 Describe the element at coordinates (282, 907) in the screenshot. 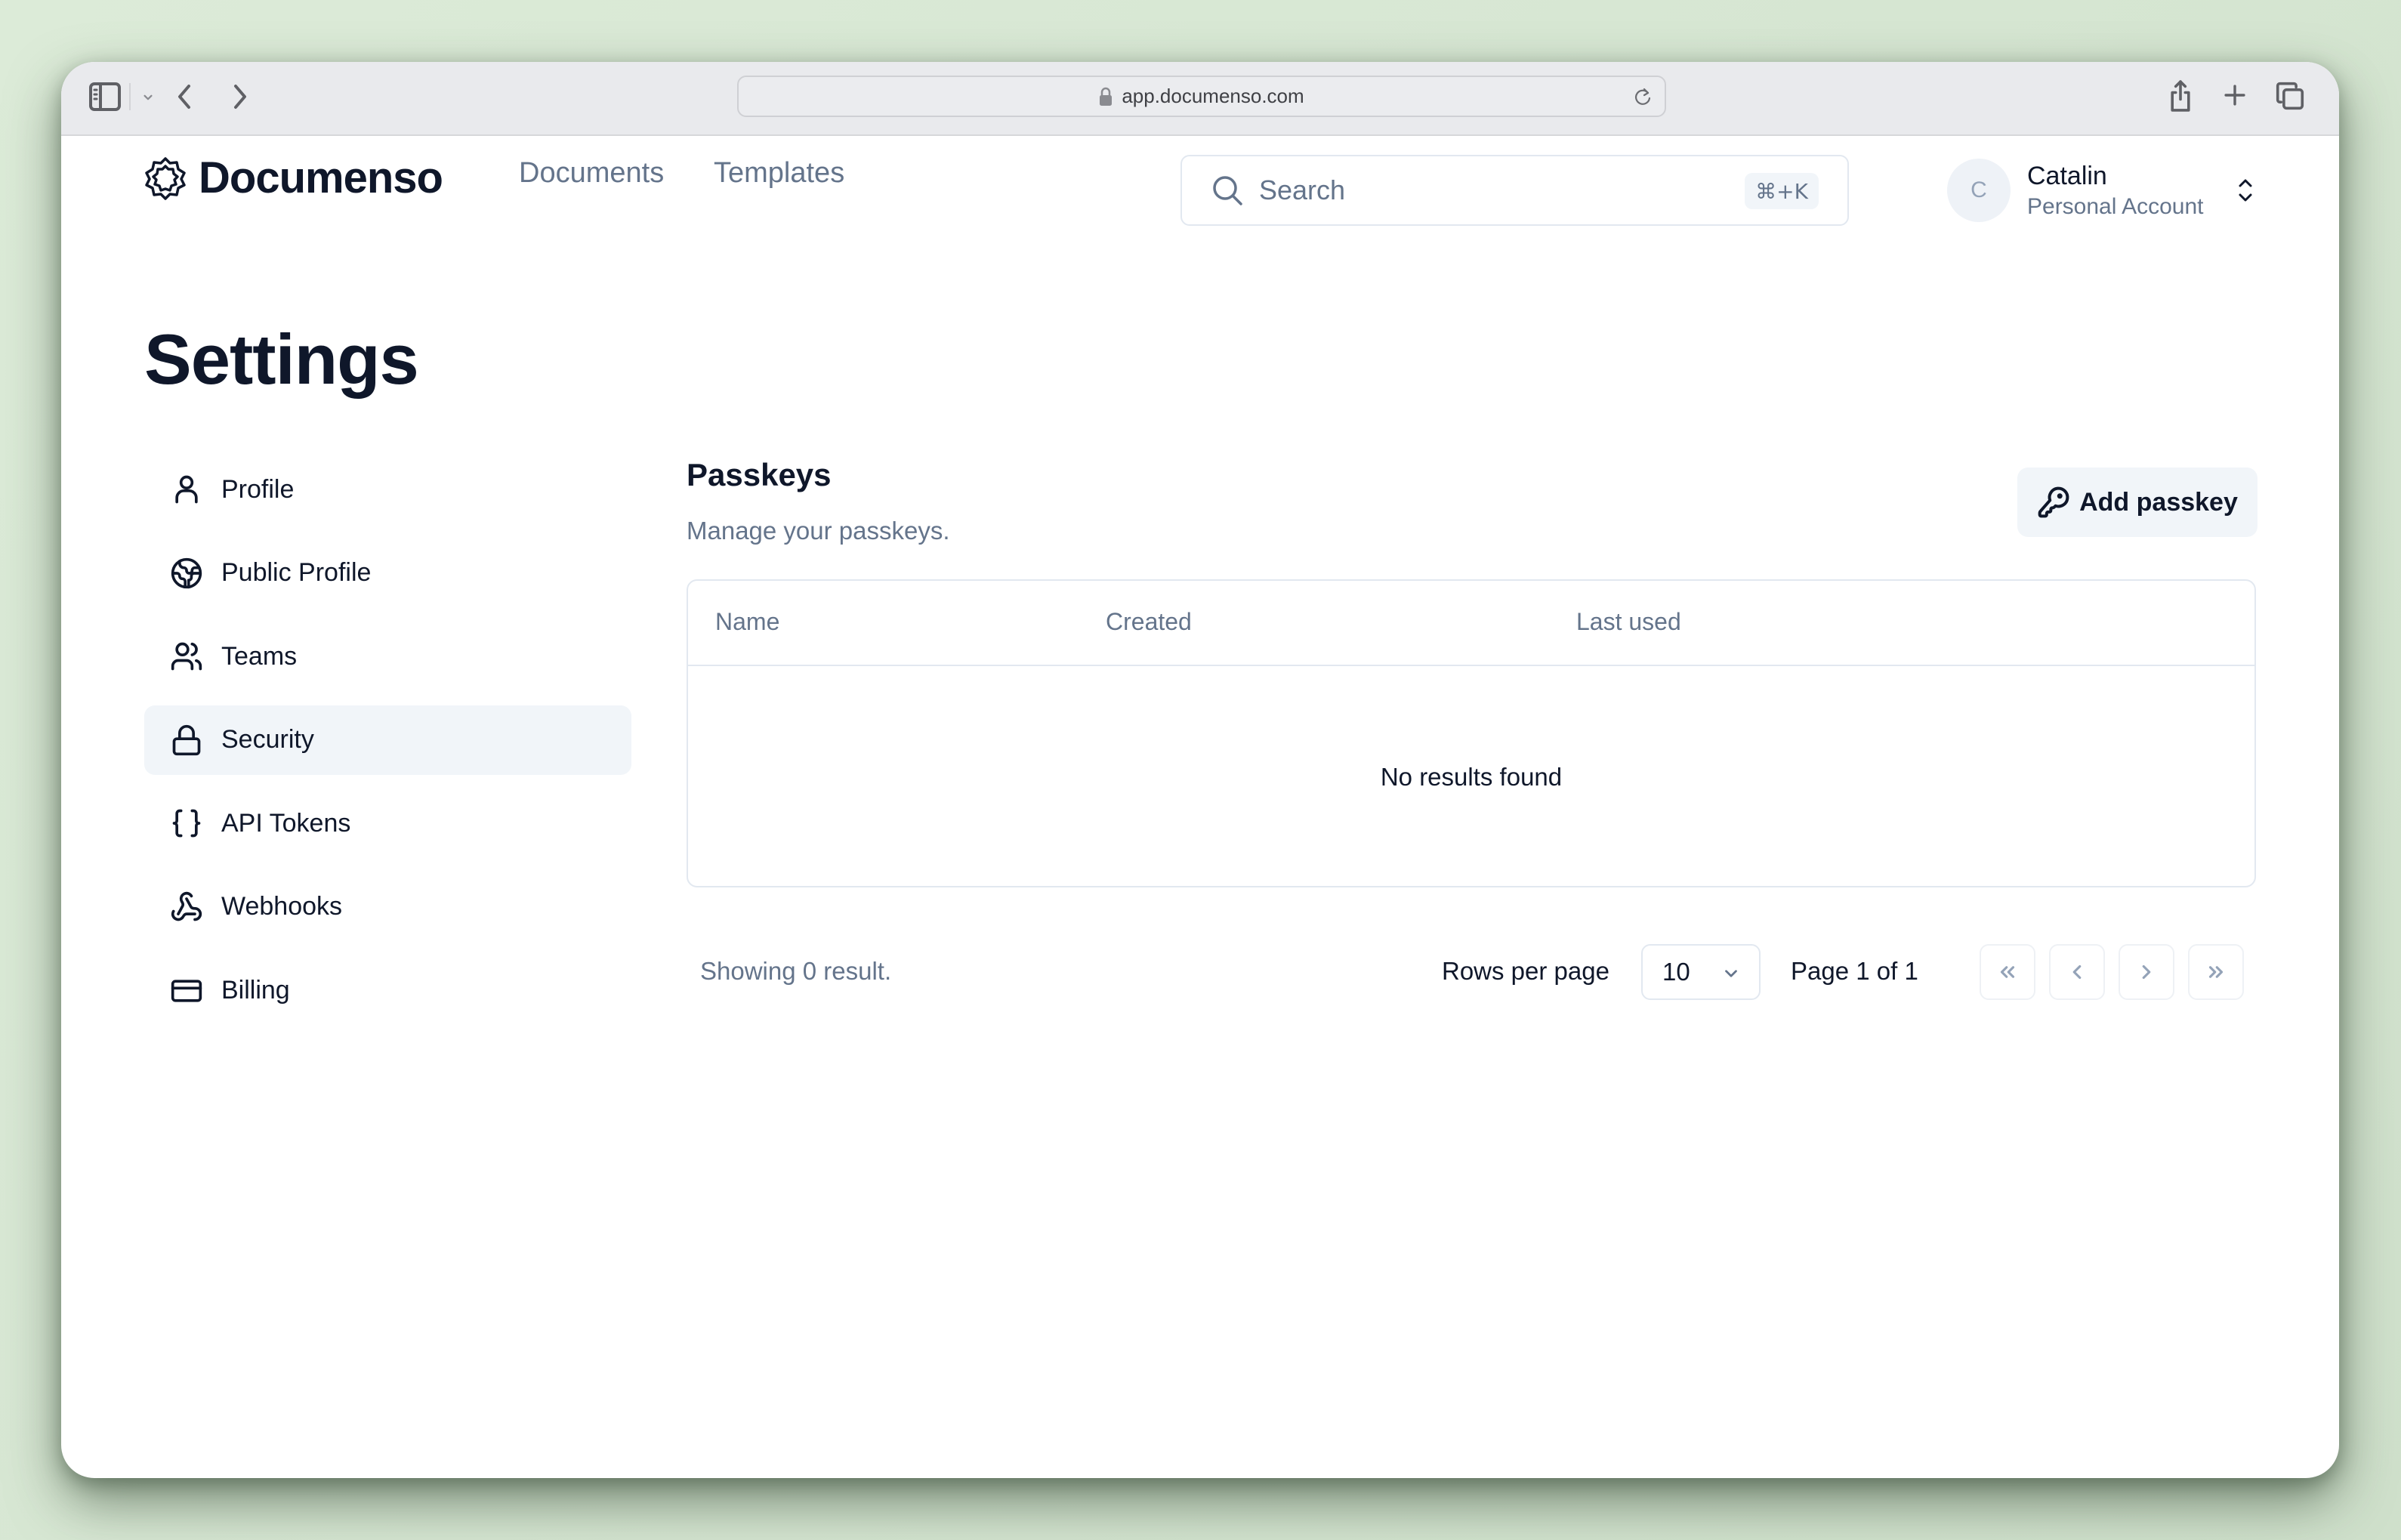

I see `sidebar-item-label: Webhooks` at that location.